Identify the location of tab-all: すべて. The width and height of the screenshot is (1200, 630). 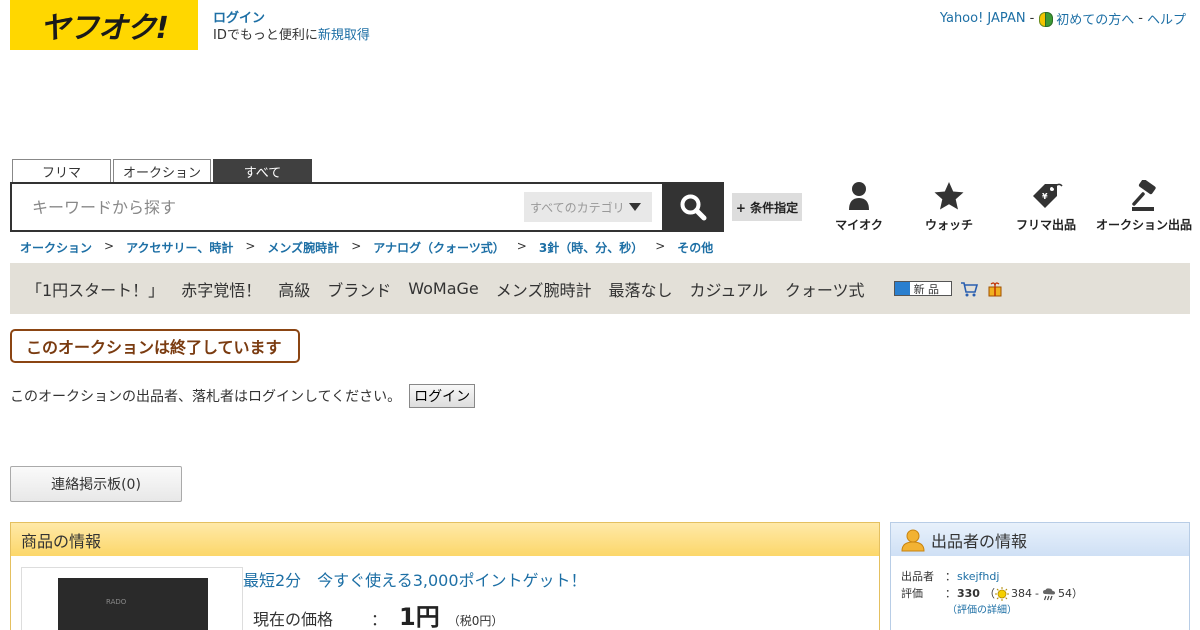
(262, 171).